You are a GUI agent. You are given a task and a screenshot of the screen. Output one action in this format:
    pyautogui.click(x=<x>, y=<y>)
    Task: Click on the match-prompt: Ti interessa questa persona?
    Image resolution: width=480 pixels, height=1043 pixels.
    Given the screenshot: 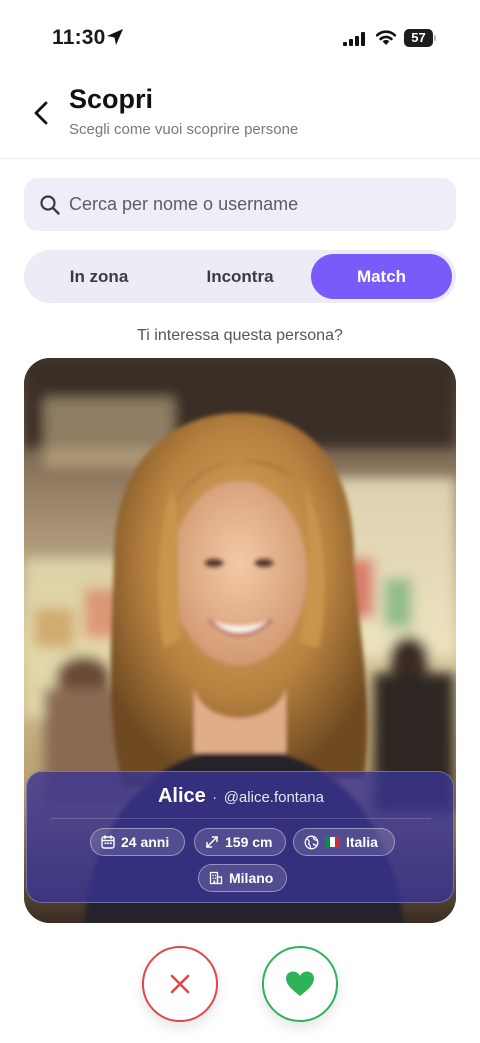 What is the action you would take?
    pyautogui.click(x=240, y=335)
    